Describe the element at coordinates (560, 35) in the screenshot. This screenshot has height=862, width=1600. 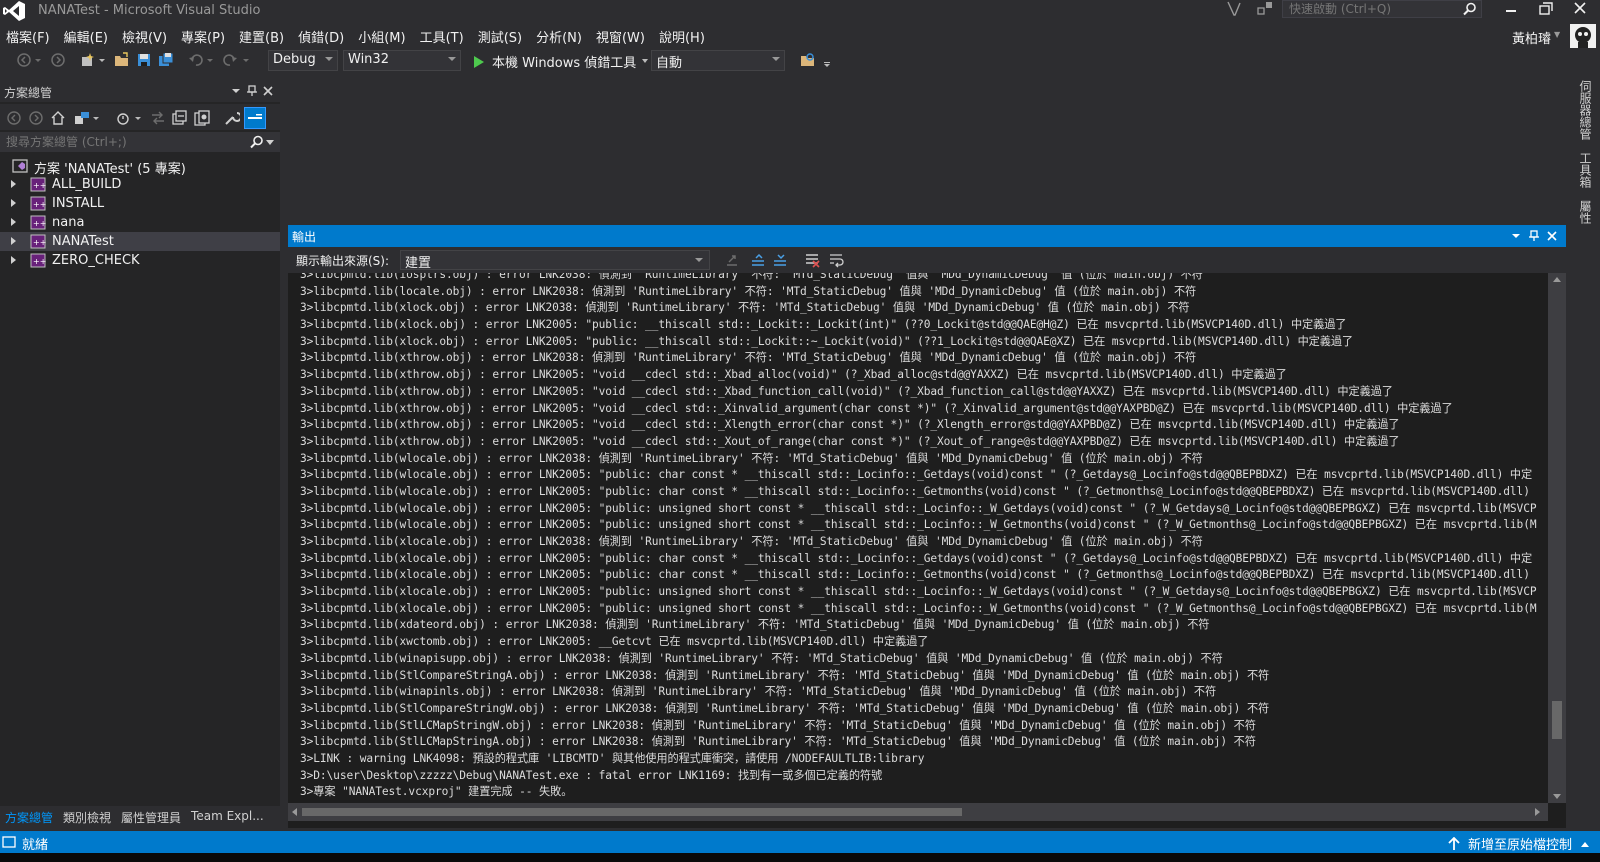
I see `menu-analyze: 分析(N)` at that location.